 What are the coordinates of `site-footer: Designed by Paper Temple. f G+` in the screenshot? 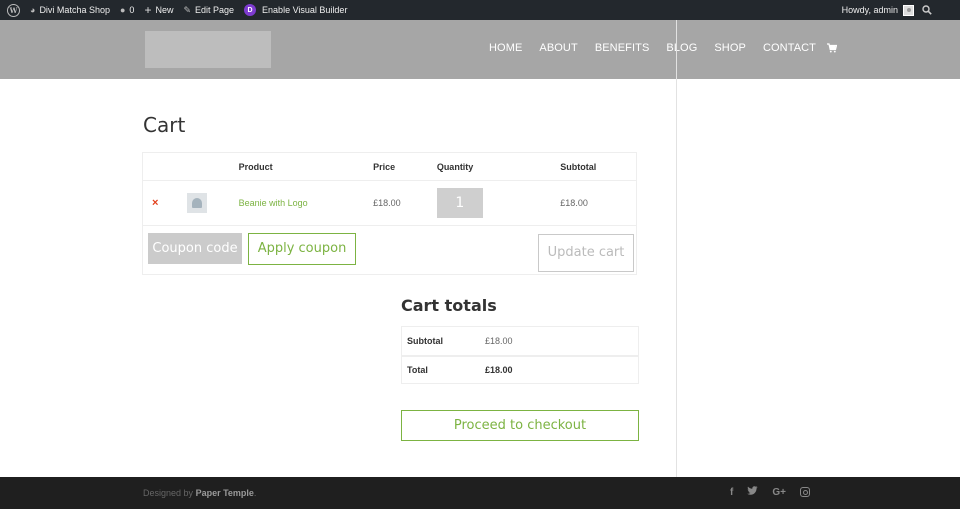 It's located at (480, 493).